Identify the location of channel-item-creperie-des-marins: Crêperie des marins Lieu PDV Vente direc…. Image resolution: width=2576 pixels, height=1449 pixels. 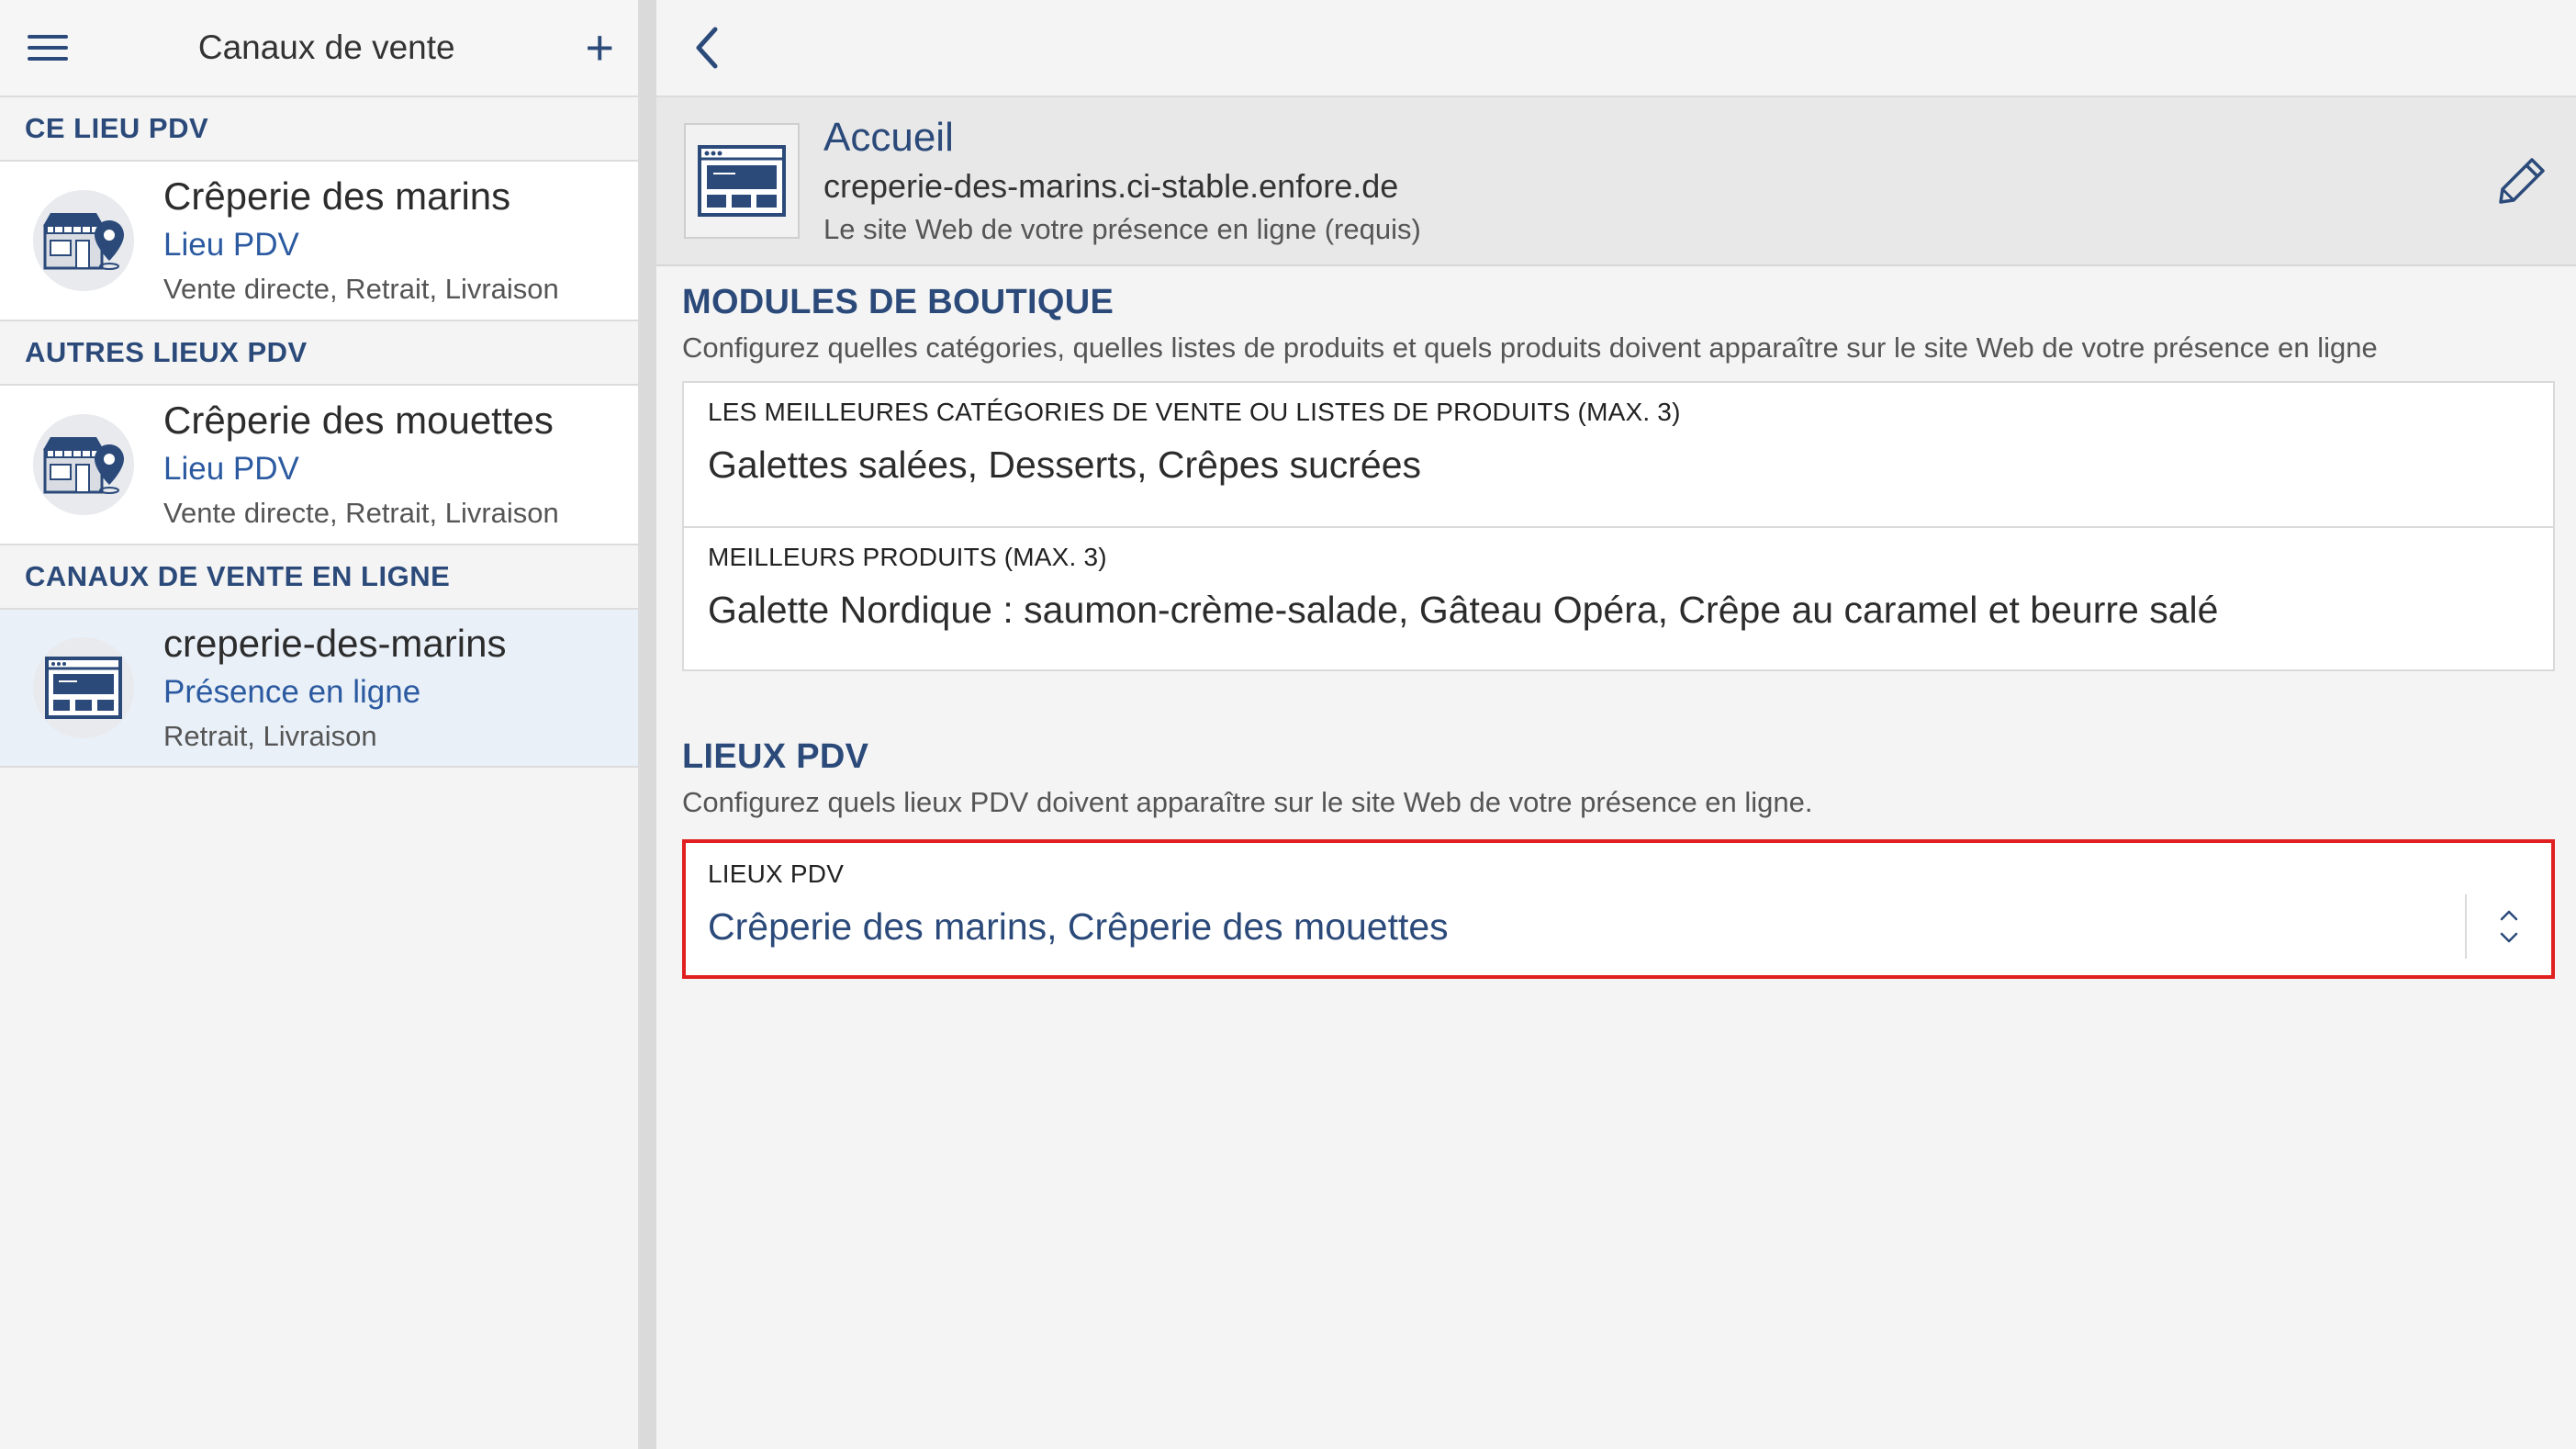
(319, 241).